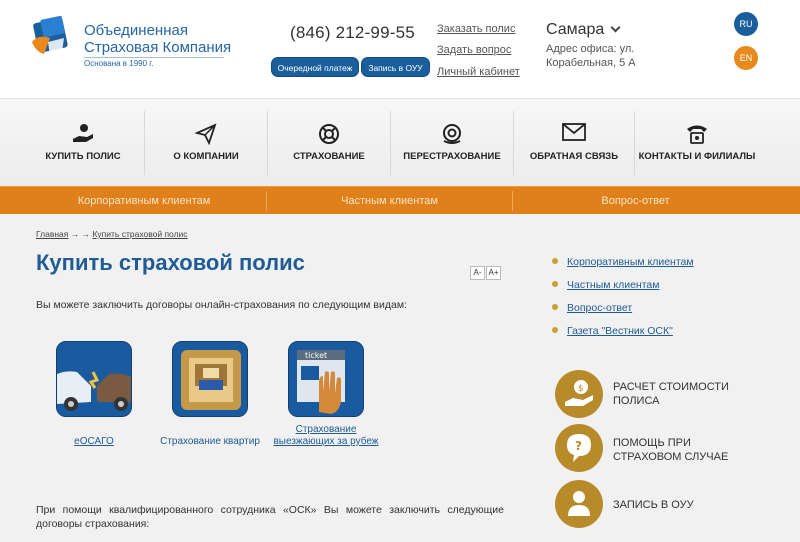  I want to click on nav-buy-policy: КУПИТЬ ПОЛИС, so click(83, 143).